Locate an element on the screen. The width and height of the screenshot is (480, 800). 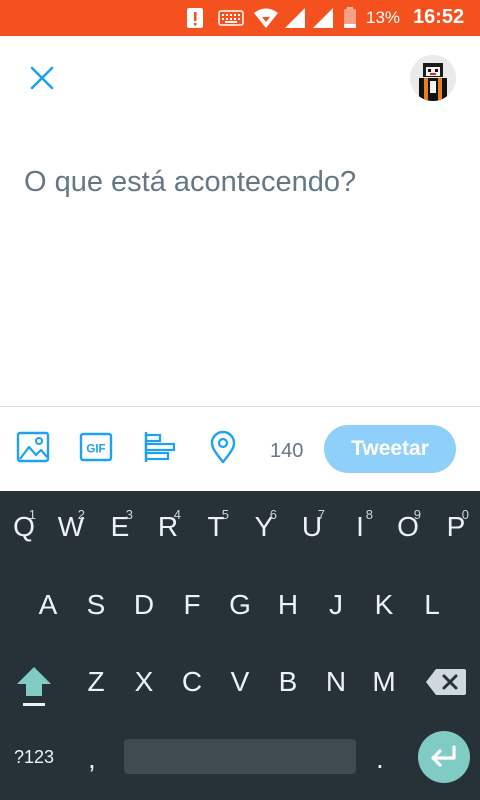
period-key: . is located at coordinates (380, 759).